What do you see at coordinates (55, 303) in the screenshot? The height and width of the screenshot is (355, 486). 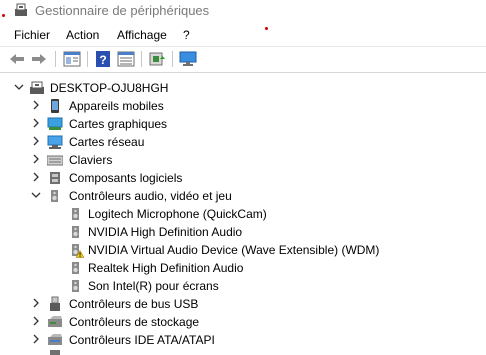 I see `usb-icon` at bounding box center [55, 303].